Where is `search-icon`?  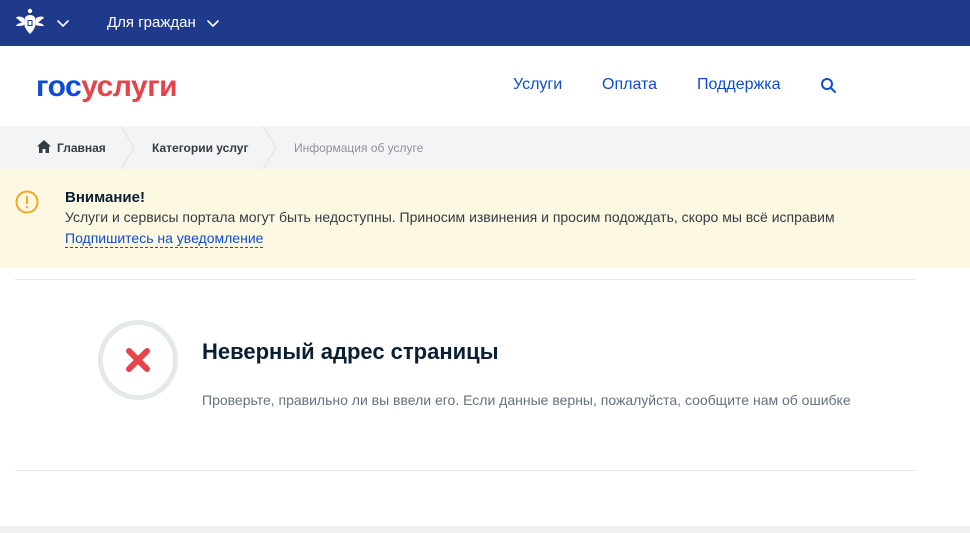
search-icon is located at coordinates (828, 85).